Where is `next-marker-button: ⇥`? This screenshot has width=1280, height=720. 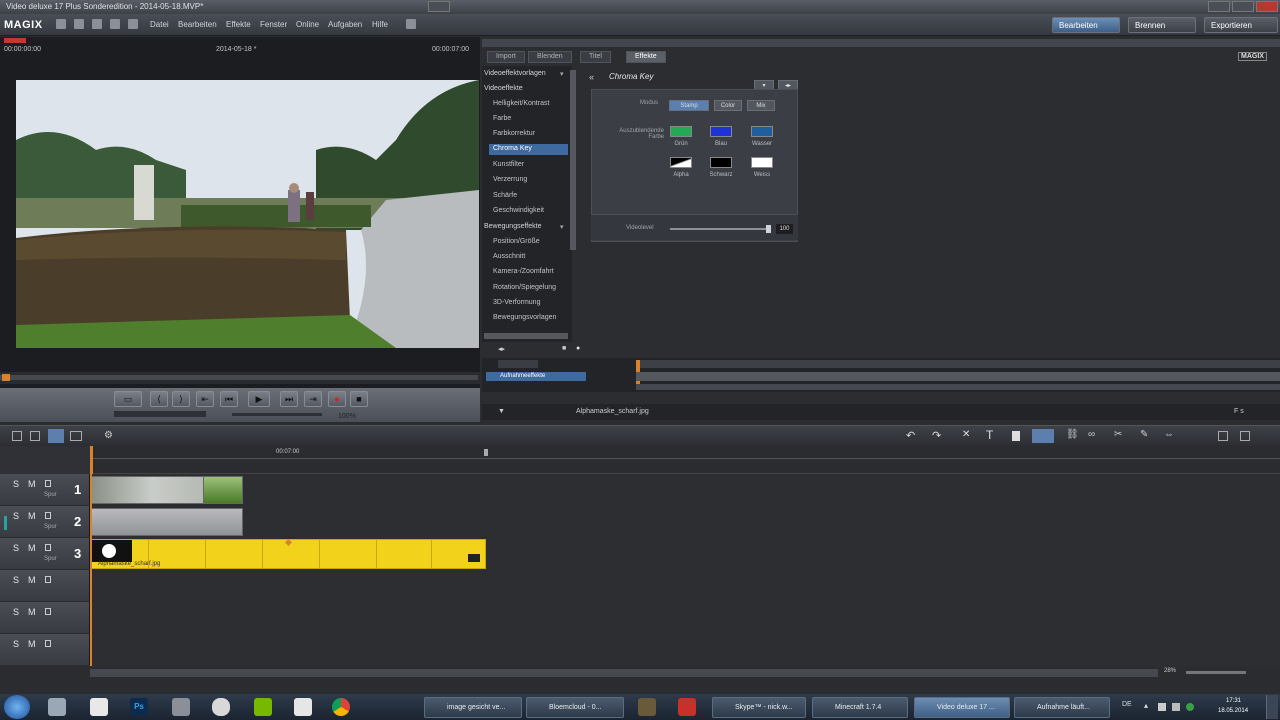 next-marker-button: ⇥ is located at coordinates (313, 399).